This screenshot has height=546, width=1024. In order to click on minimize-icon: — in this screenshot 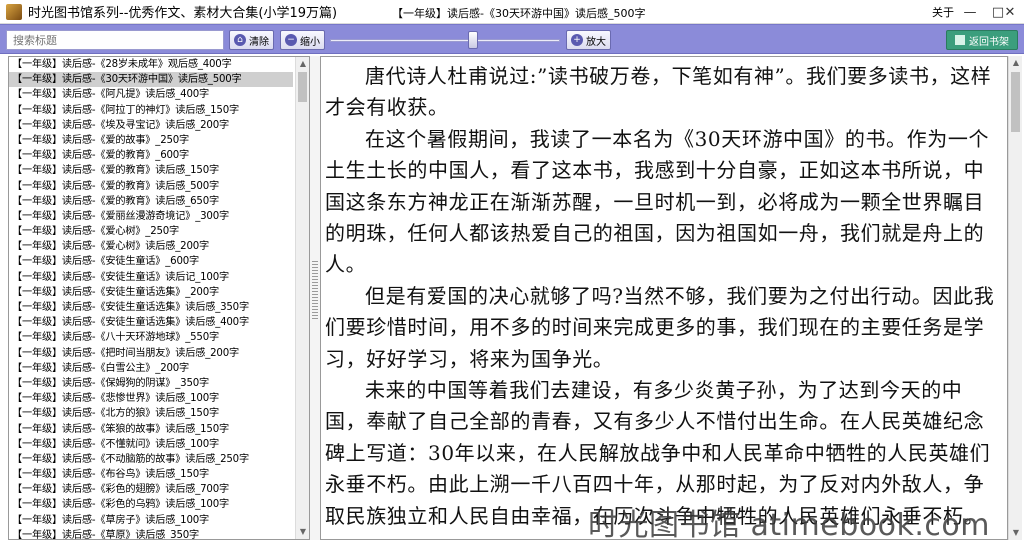, I will do `click(970, 12)`.